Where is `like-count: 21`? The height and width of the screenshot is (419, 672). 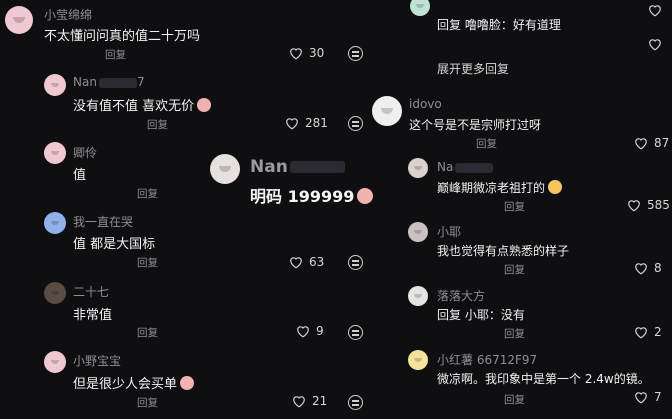 like-count: 21 is located at coordinates (320, 401).